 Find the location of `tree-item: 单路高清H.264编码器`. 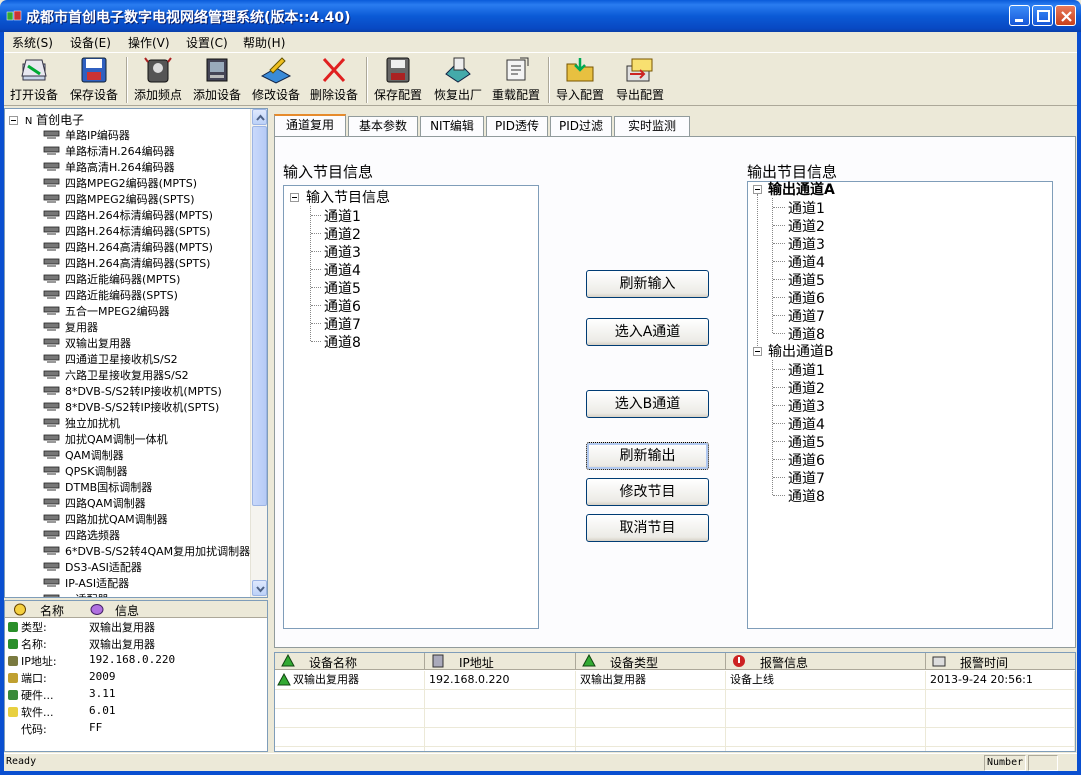

tree-item: 单路高清H.264编码器 is located at coordinates (109, 167).